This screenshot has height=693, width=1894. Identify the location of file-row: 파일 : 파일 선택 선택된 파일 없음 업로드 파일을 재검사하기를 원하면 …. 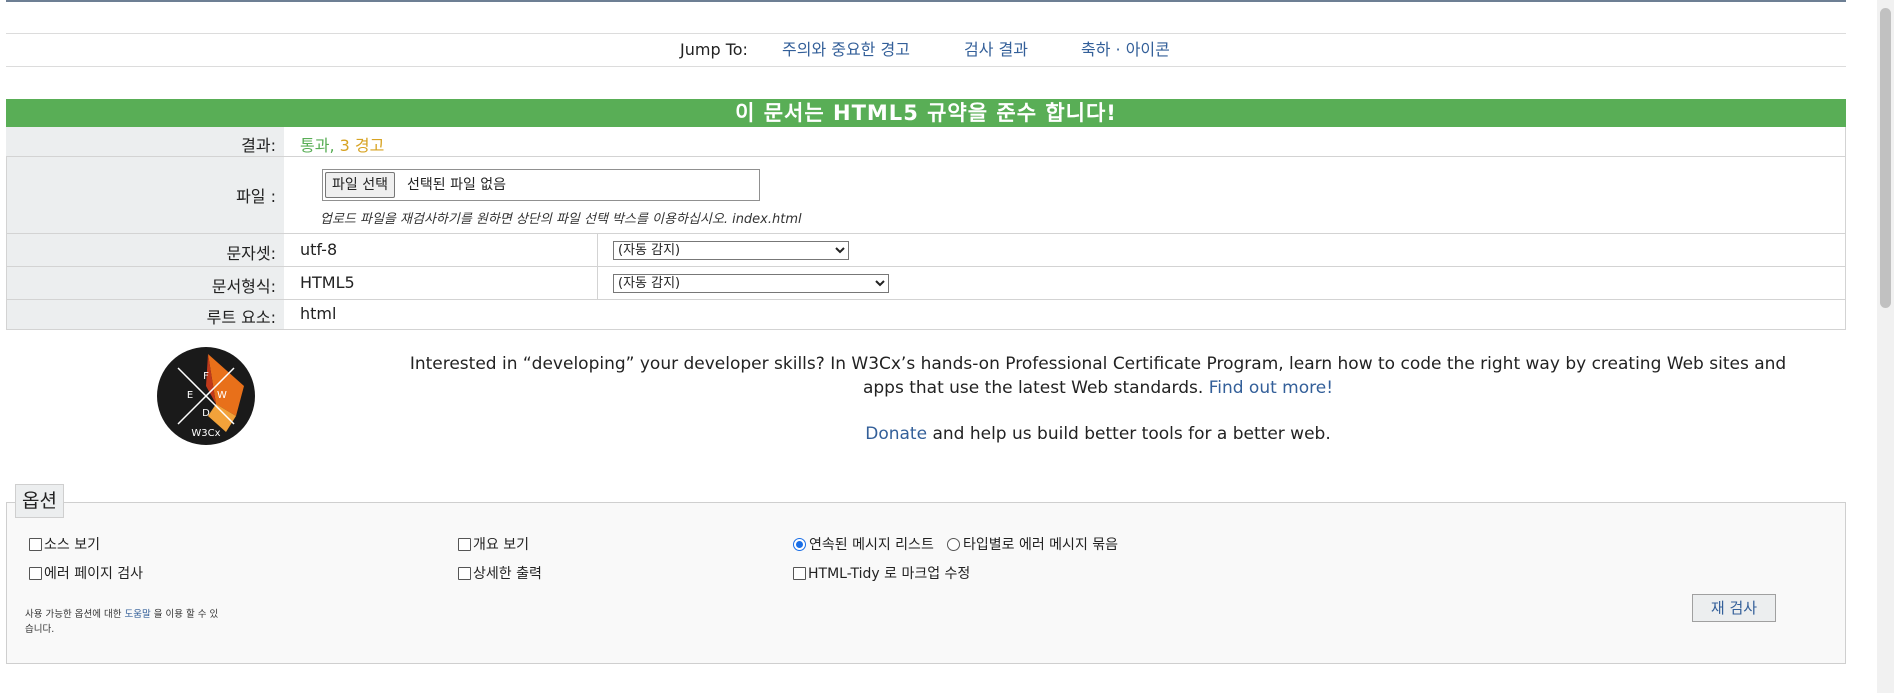
(926, 195).